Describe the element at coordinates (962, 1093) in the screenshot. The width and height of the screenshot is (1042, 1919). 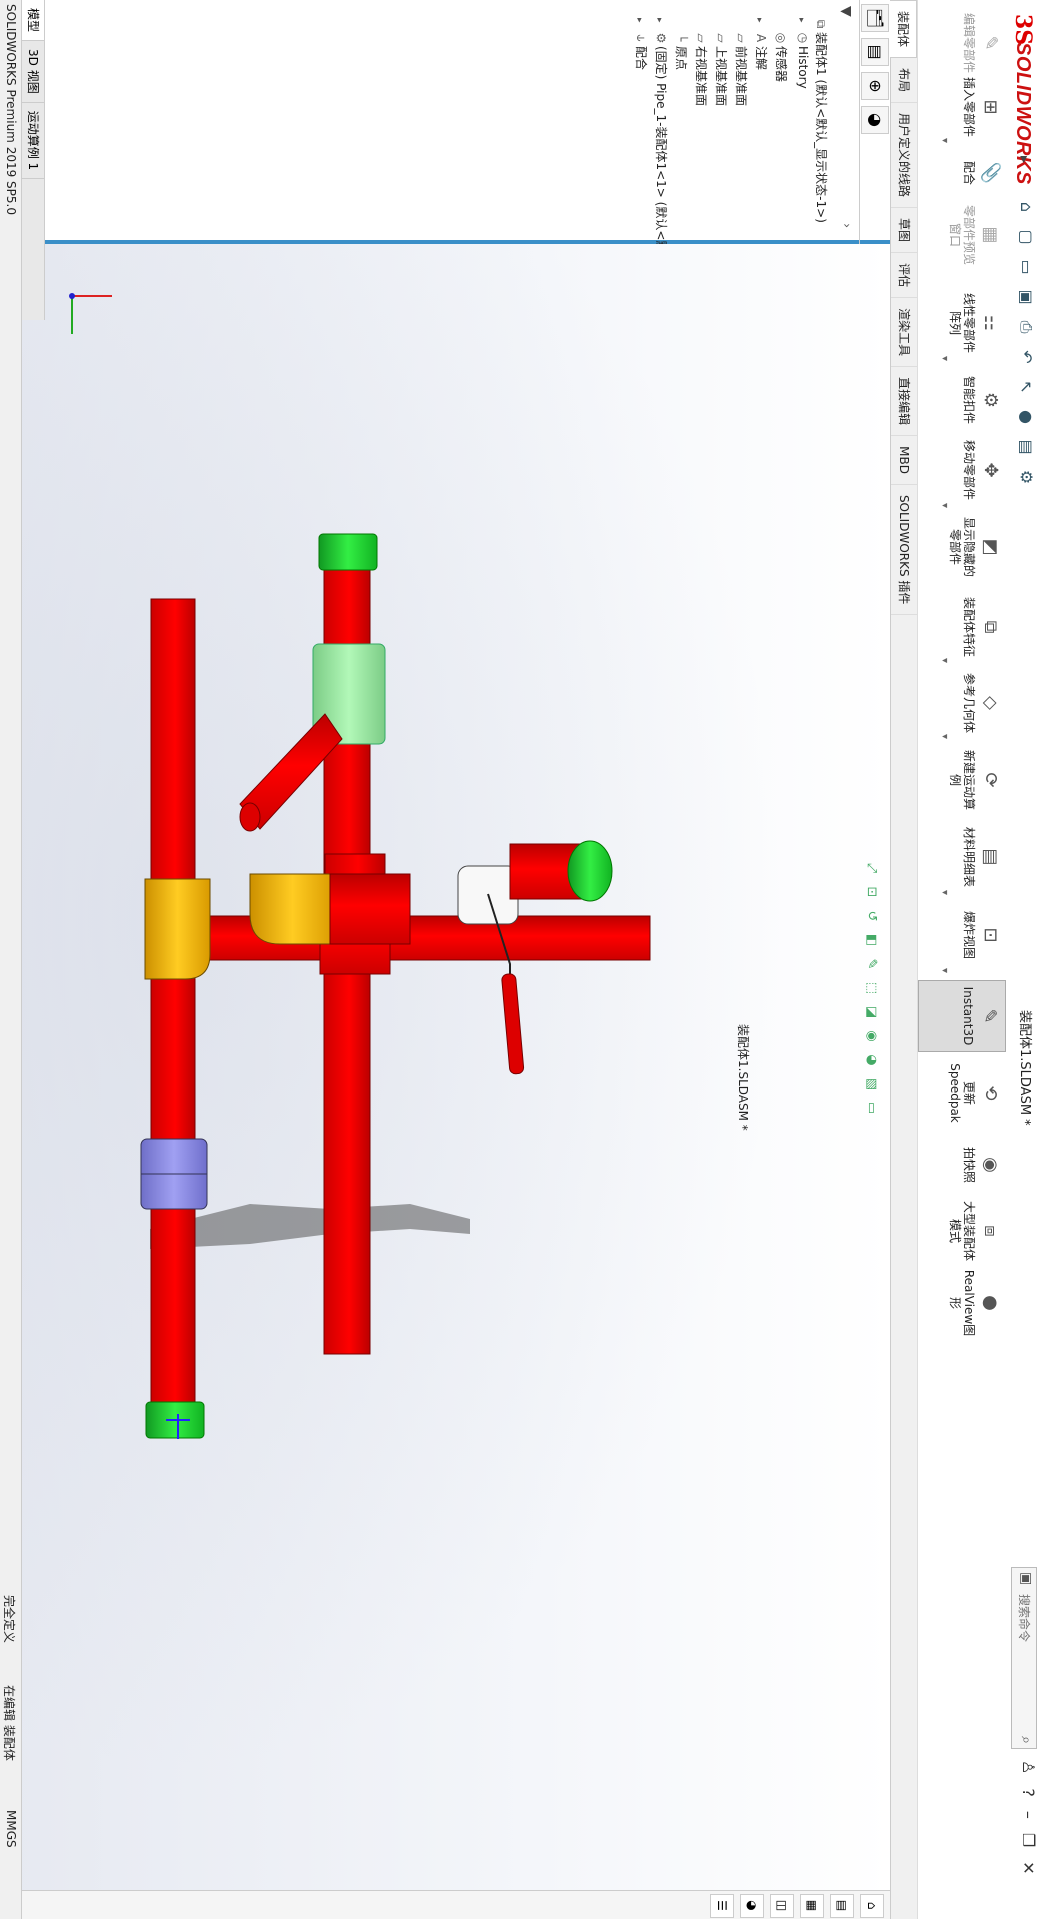
I see `update-speedpak-button: ⟲ 更新Speedpak` at that location.